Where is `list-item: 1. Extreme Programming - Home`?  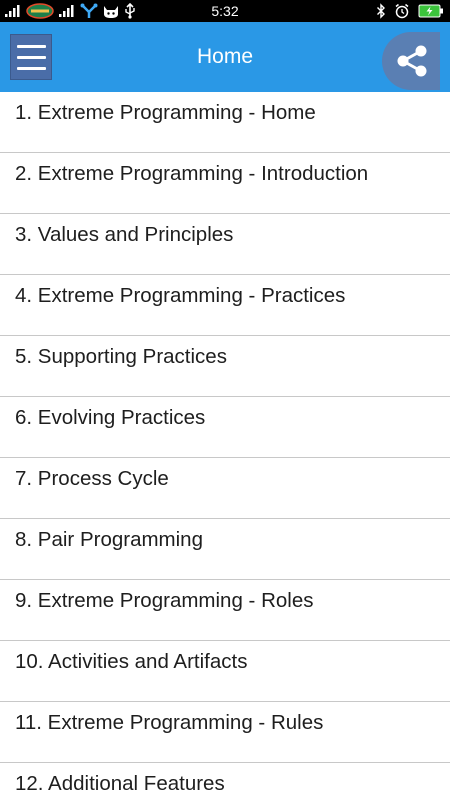 list-item: 1. Extreme Programming - Home is located at coordinates (225, 122).